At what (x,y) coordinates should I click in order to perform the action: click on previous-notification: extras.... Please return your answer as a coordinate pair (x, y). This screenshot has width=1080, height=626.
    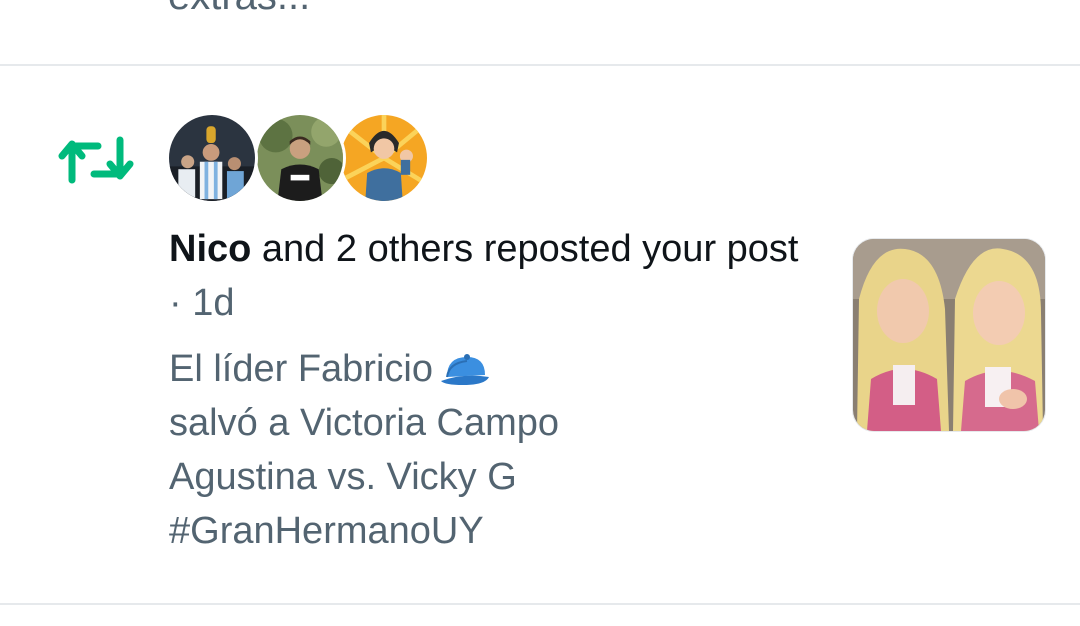
    Looking at the image, I should click on (540, 33).